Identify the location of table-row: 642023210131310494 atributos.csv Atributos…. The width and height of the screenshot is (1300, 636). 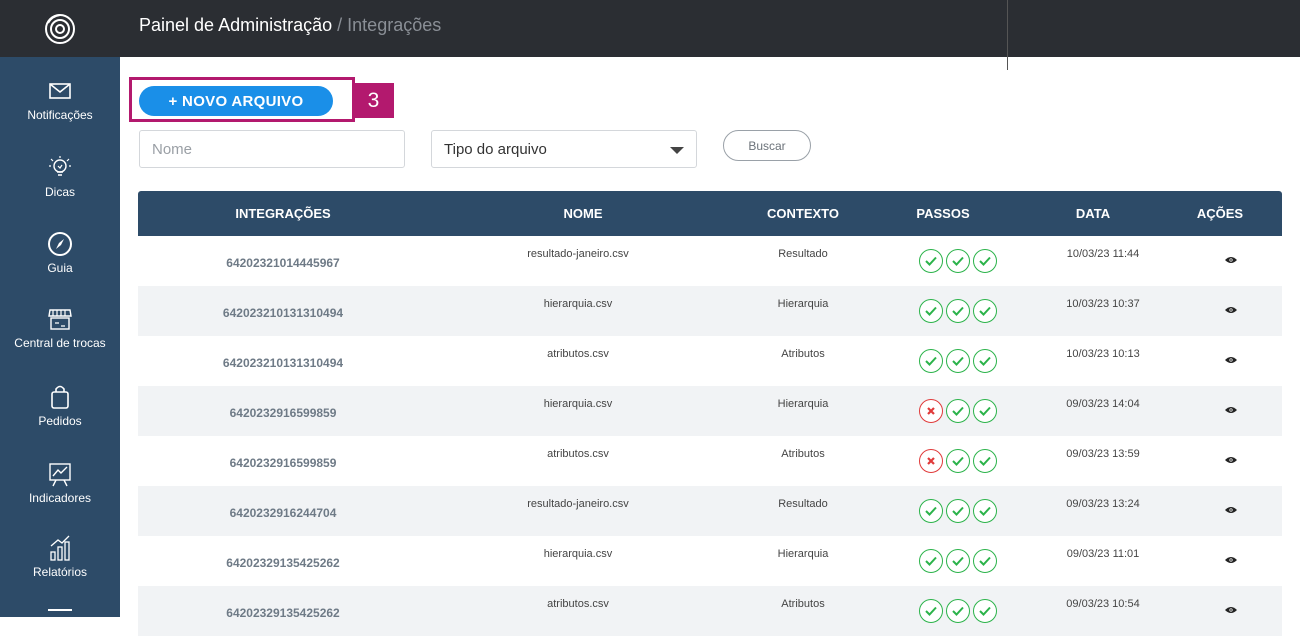
(710, 361).